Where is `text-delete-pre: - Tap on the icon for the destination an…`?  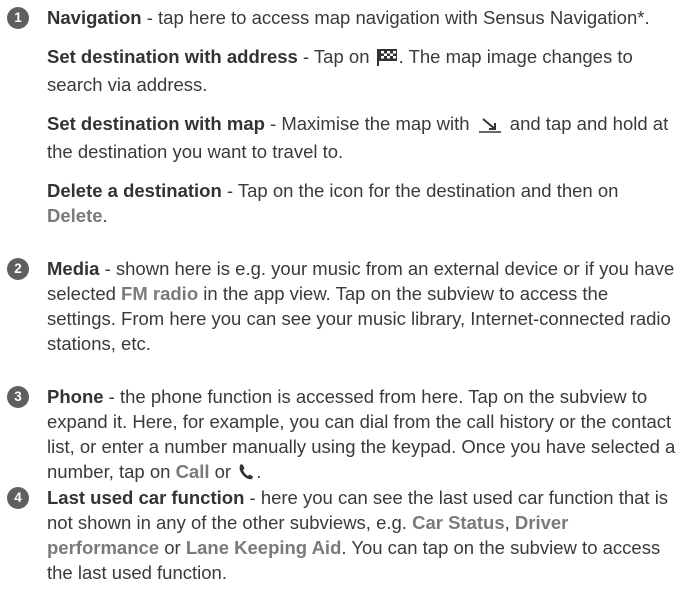 text-delete-pre: - Tap on the icon for the destination an… is located at coordinates (420, 190).